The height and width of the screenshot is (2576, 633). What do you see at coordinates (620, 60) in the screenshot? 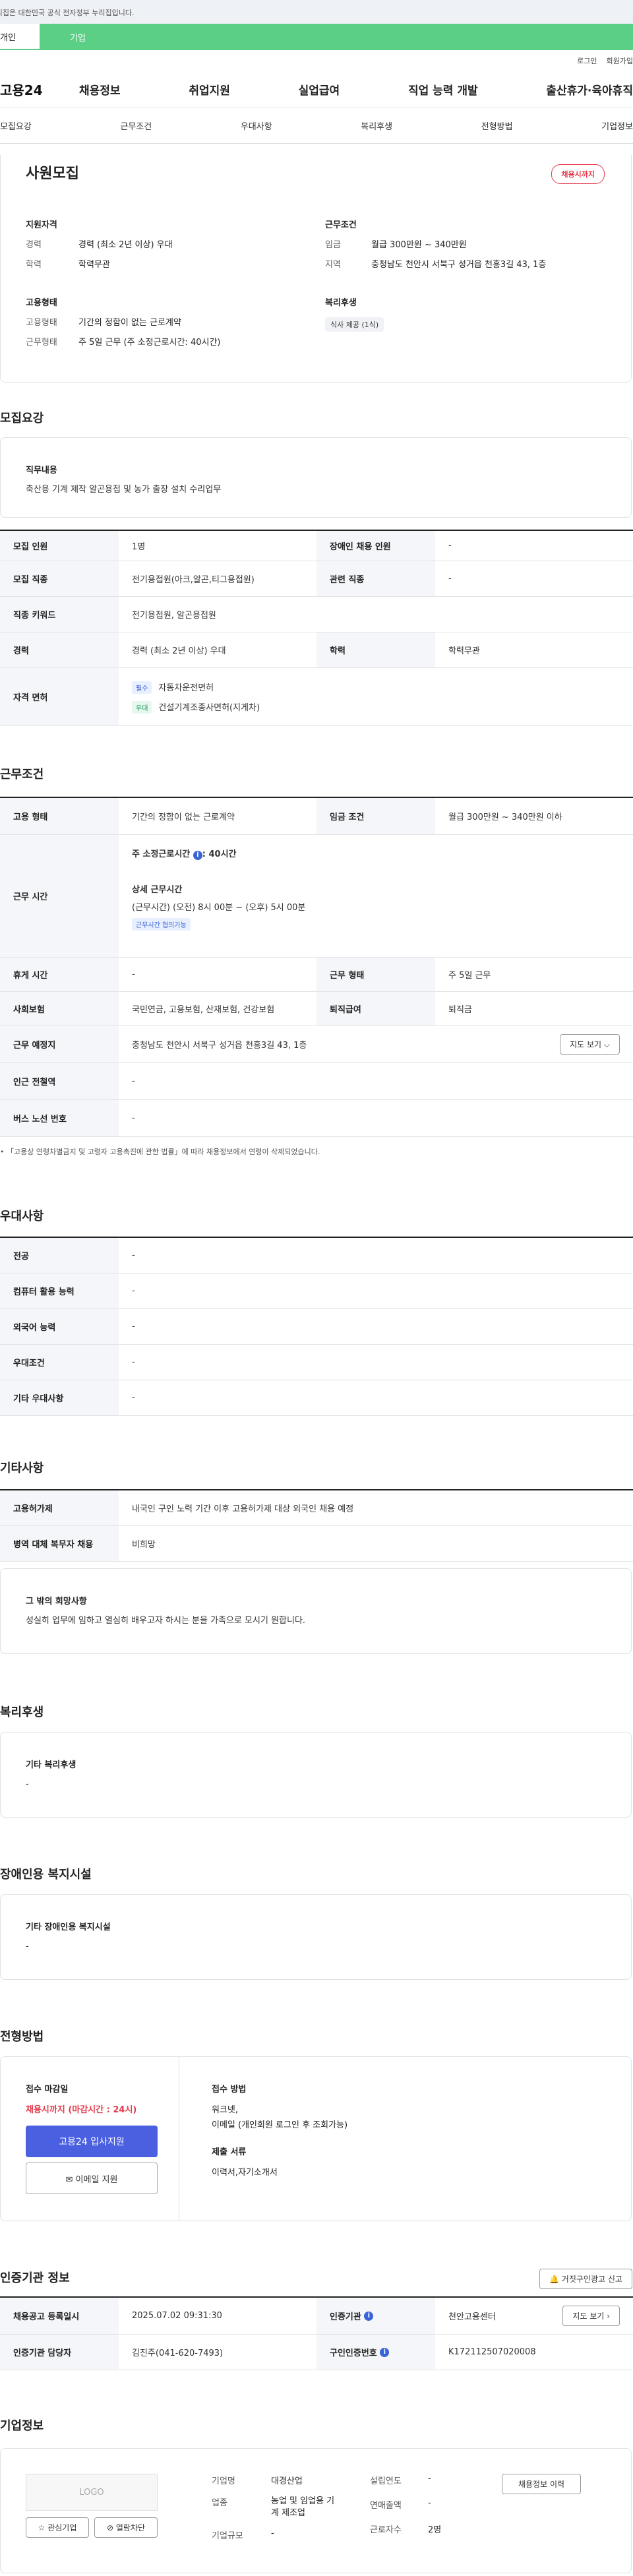
I see `signup-link: 회원가입` at bounding box center [620, 60].